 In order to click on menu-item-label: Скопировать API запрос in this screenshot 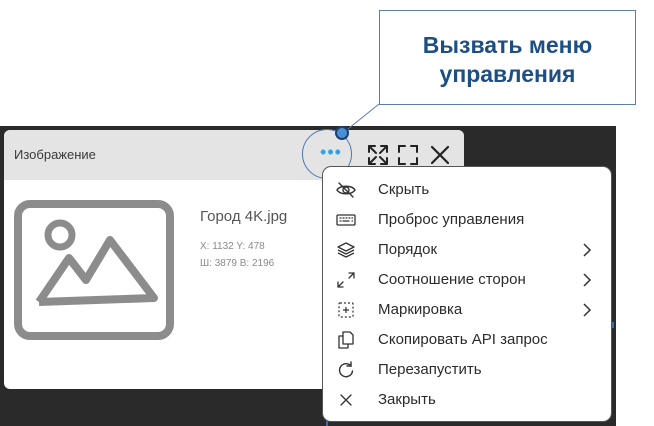, I will do `click(463, 339)`.